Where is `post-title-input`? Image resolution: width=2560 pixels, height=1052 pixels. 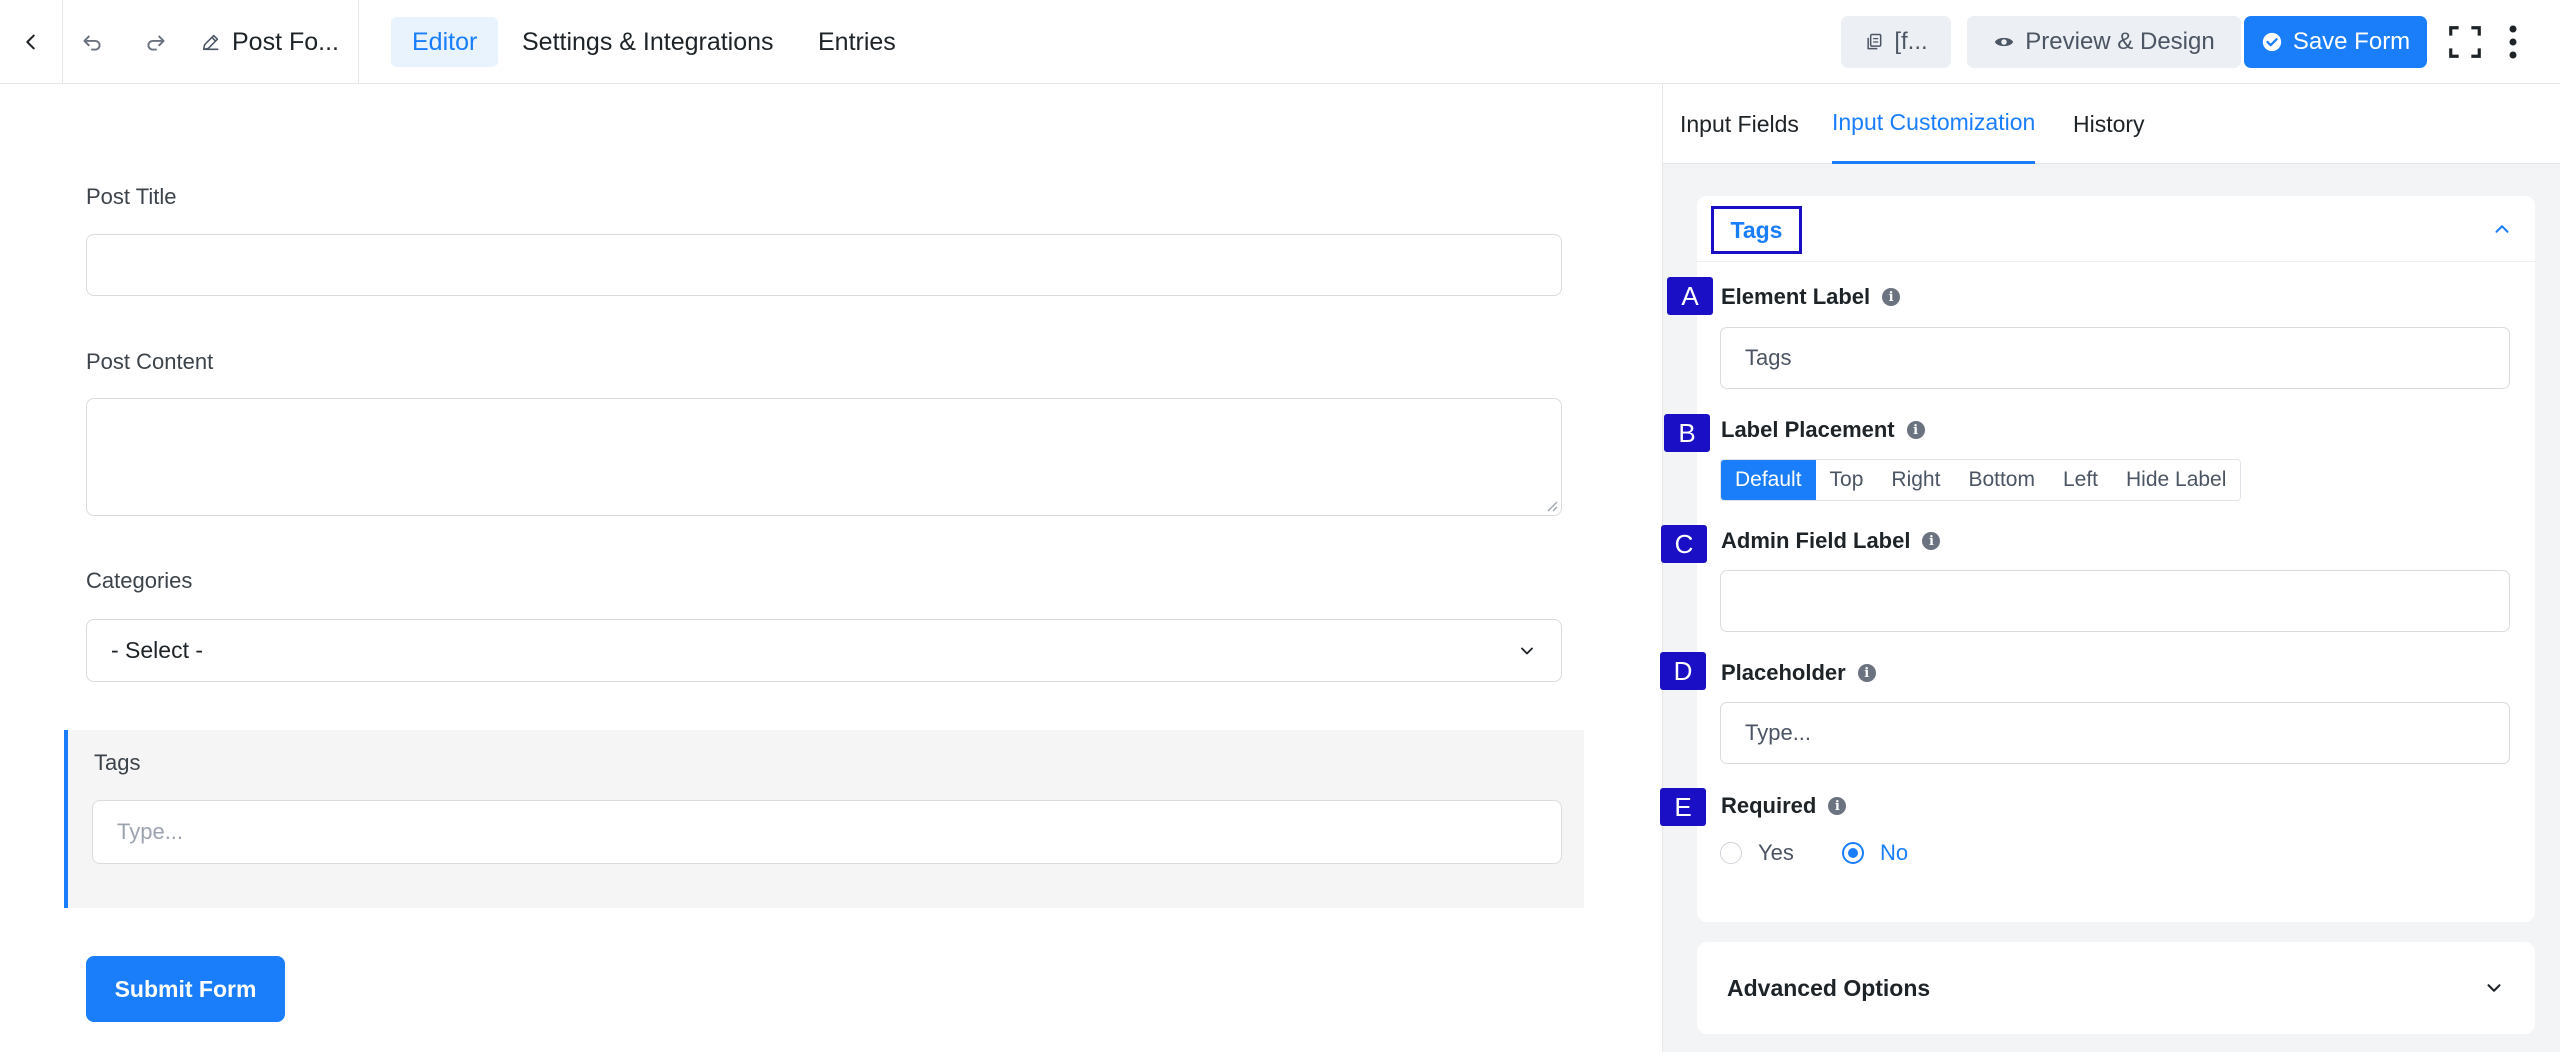
post-title-input is located at coordinates (824, 265).